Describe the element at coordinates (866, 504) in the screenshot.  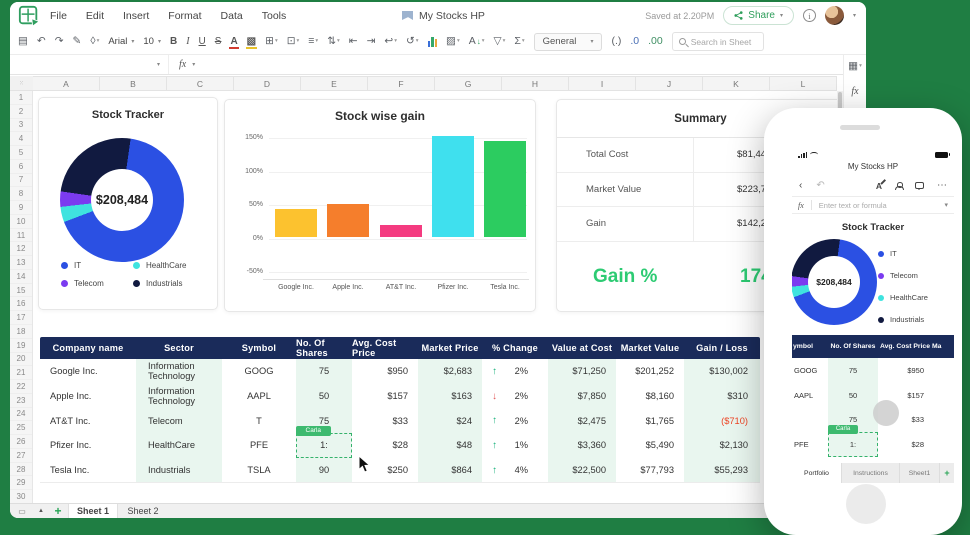
I see `home-button` at that location.